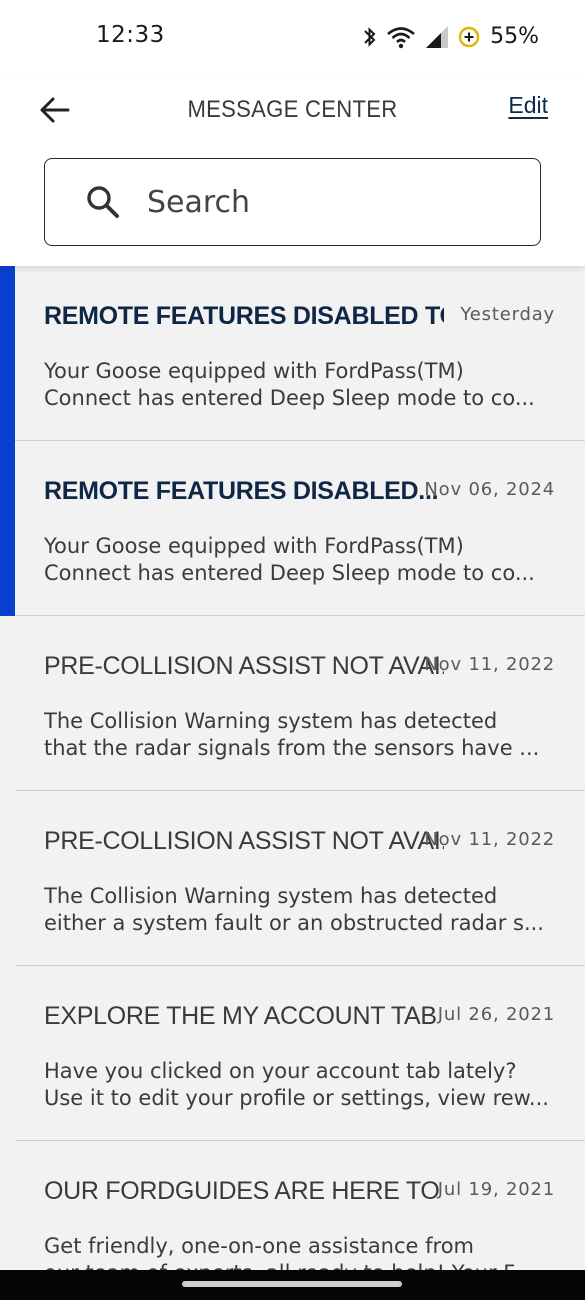 The width and height of the screenshot is (585, 1300). What do you see at coordinates (103, 202) in the screenshot?
I see `search-icon` at bounding box center [103, 202].